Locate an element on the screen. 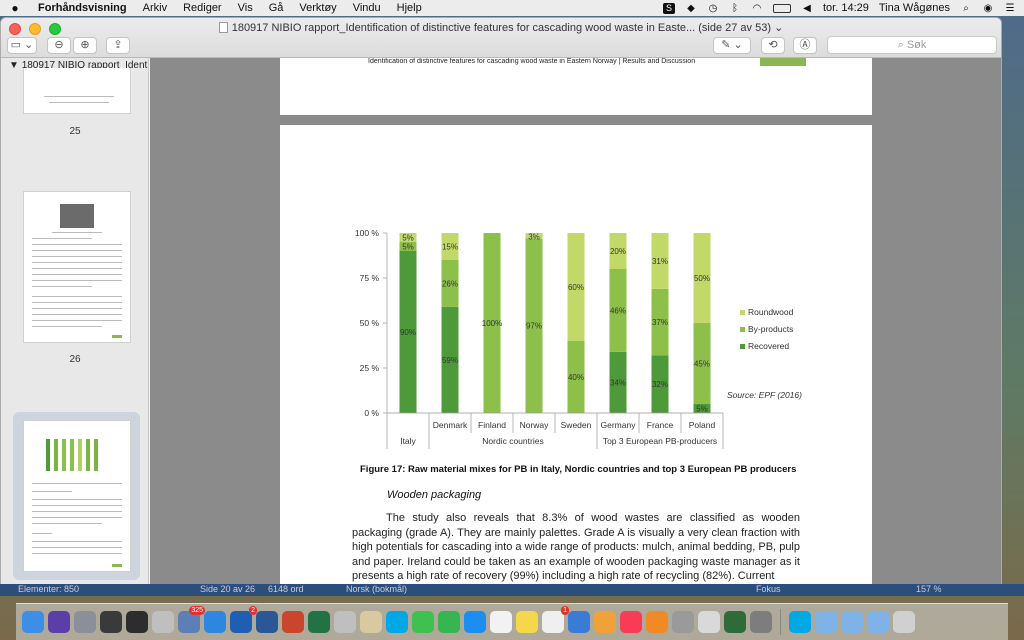 The height and width of the screenshot is (640, 1024). x-tick-label: Poland is located at coordinates (702, 425).